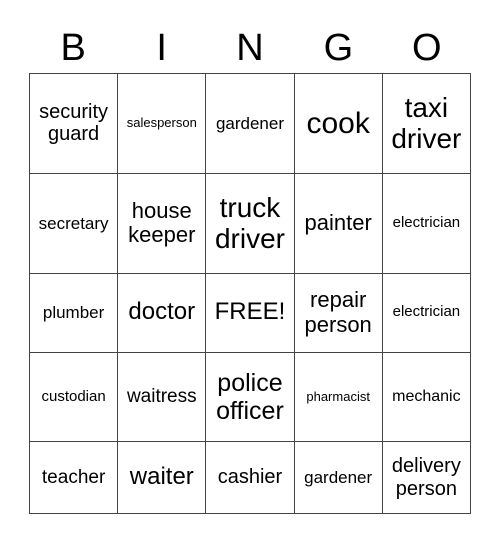 The height and width of the screenshot is (544, 500). Describe the element at coordinates (162, 223) in the screenshot. I see `bingo-cell: house keeper` at that location.